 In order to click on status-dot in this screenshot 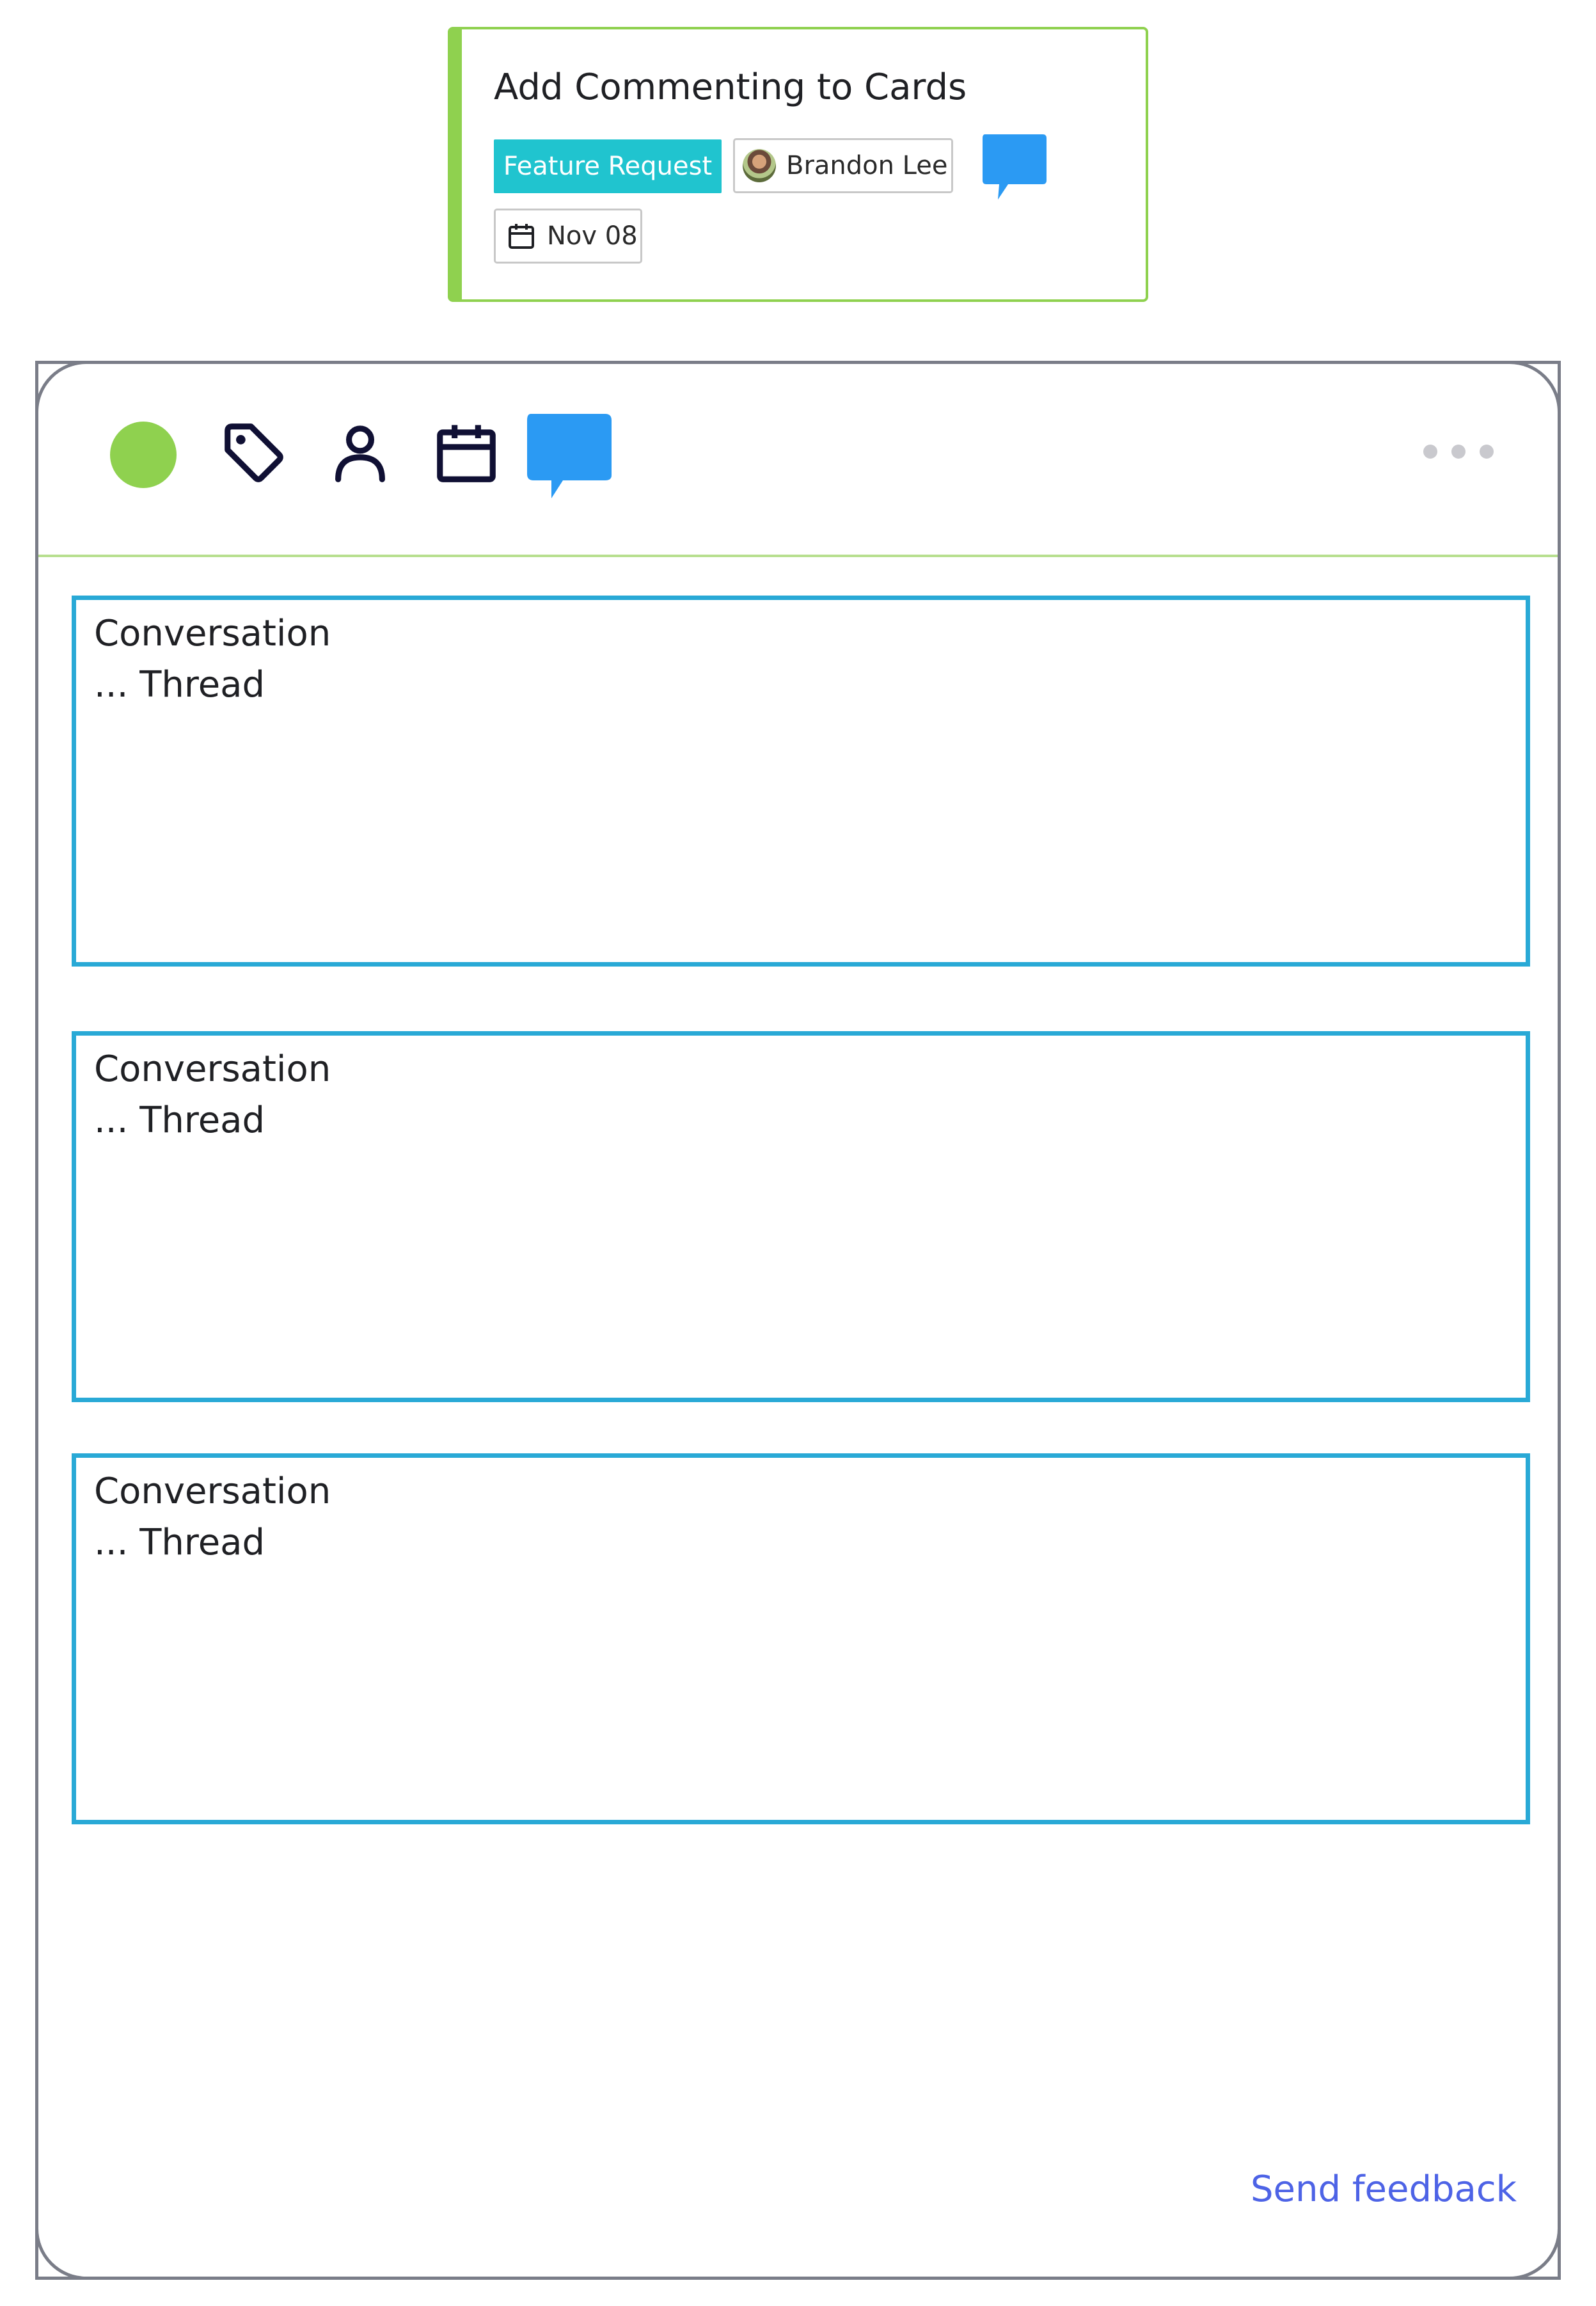, I will do `click(143, 455)`.